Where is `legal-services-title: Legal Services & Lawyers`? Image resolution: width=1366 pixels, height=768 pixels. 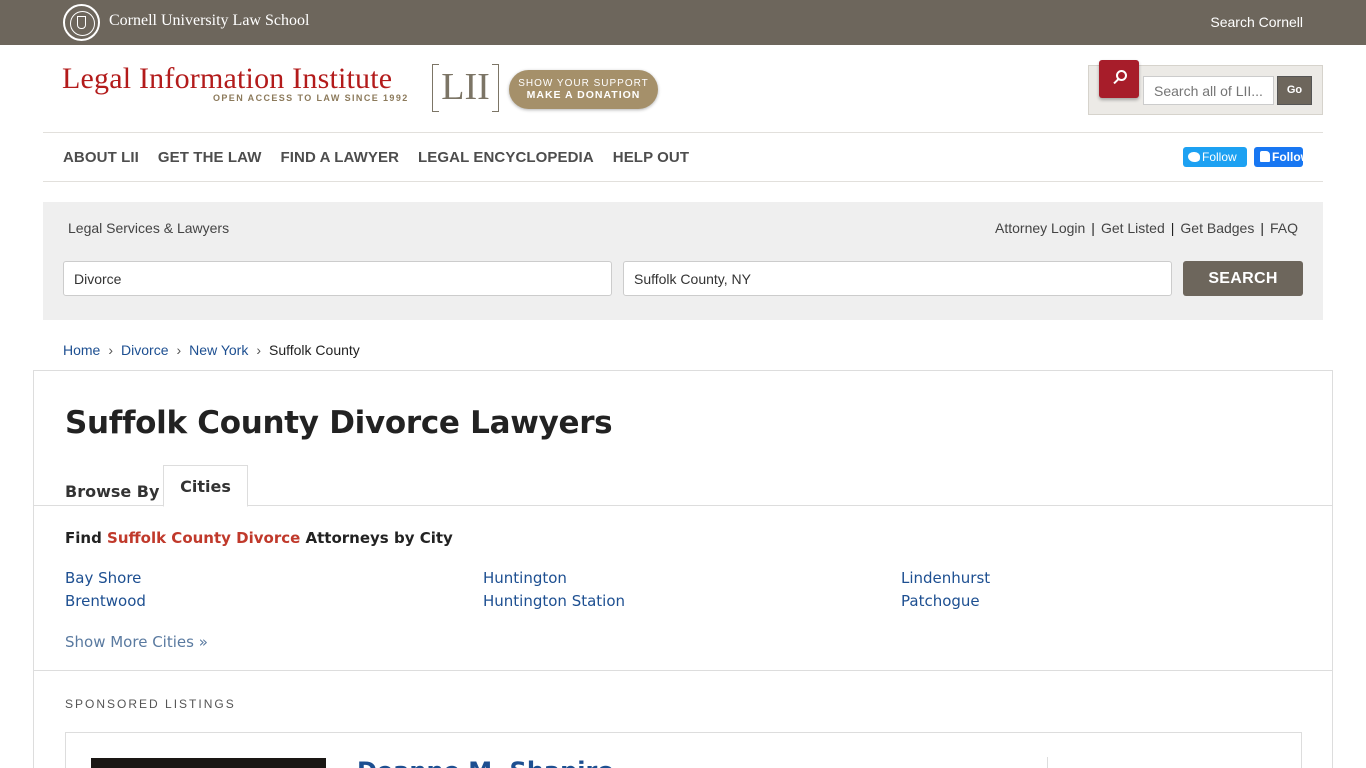
legal-services-title: Legal Services & Lawyers is located at coordinates (148, 228).